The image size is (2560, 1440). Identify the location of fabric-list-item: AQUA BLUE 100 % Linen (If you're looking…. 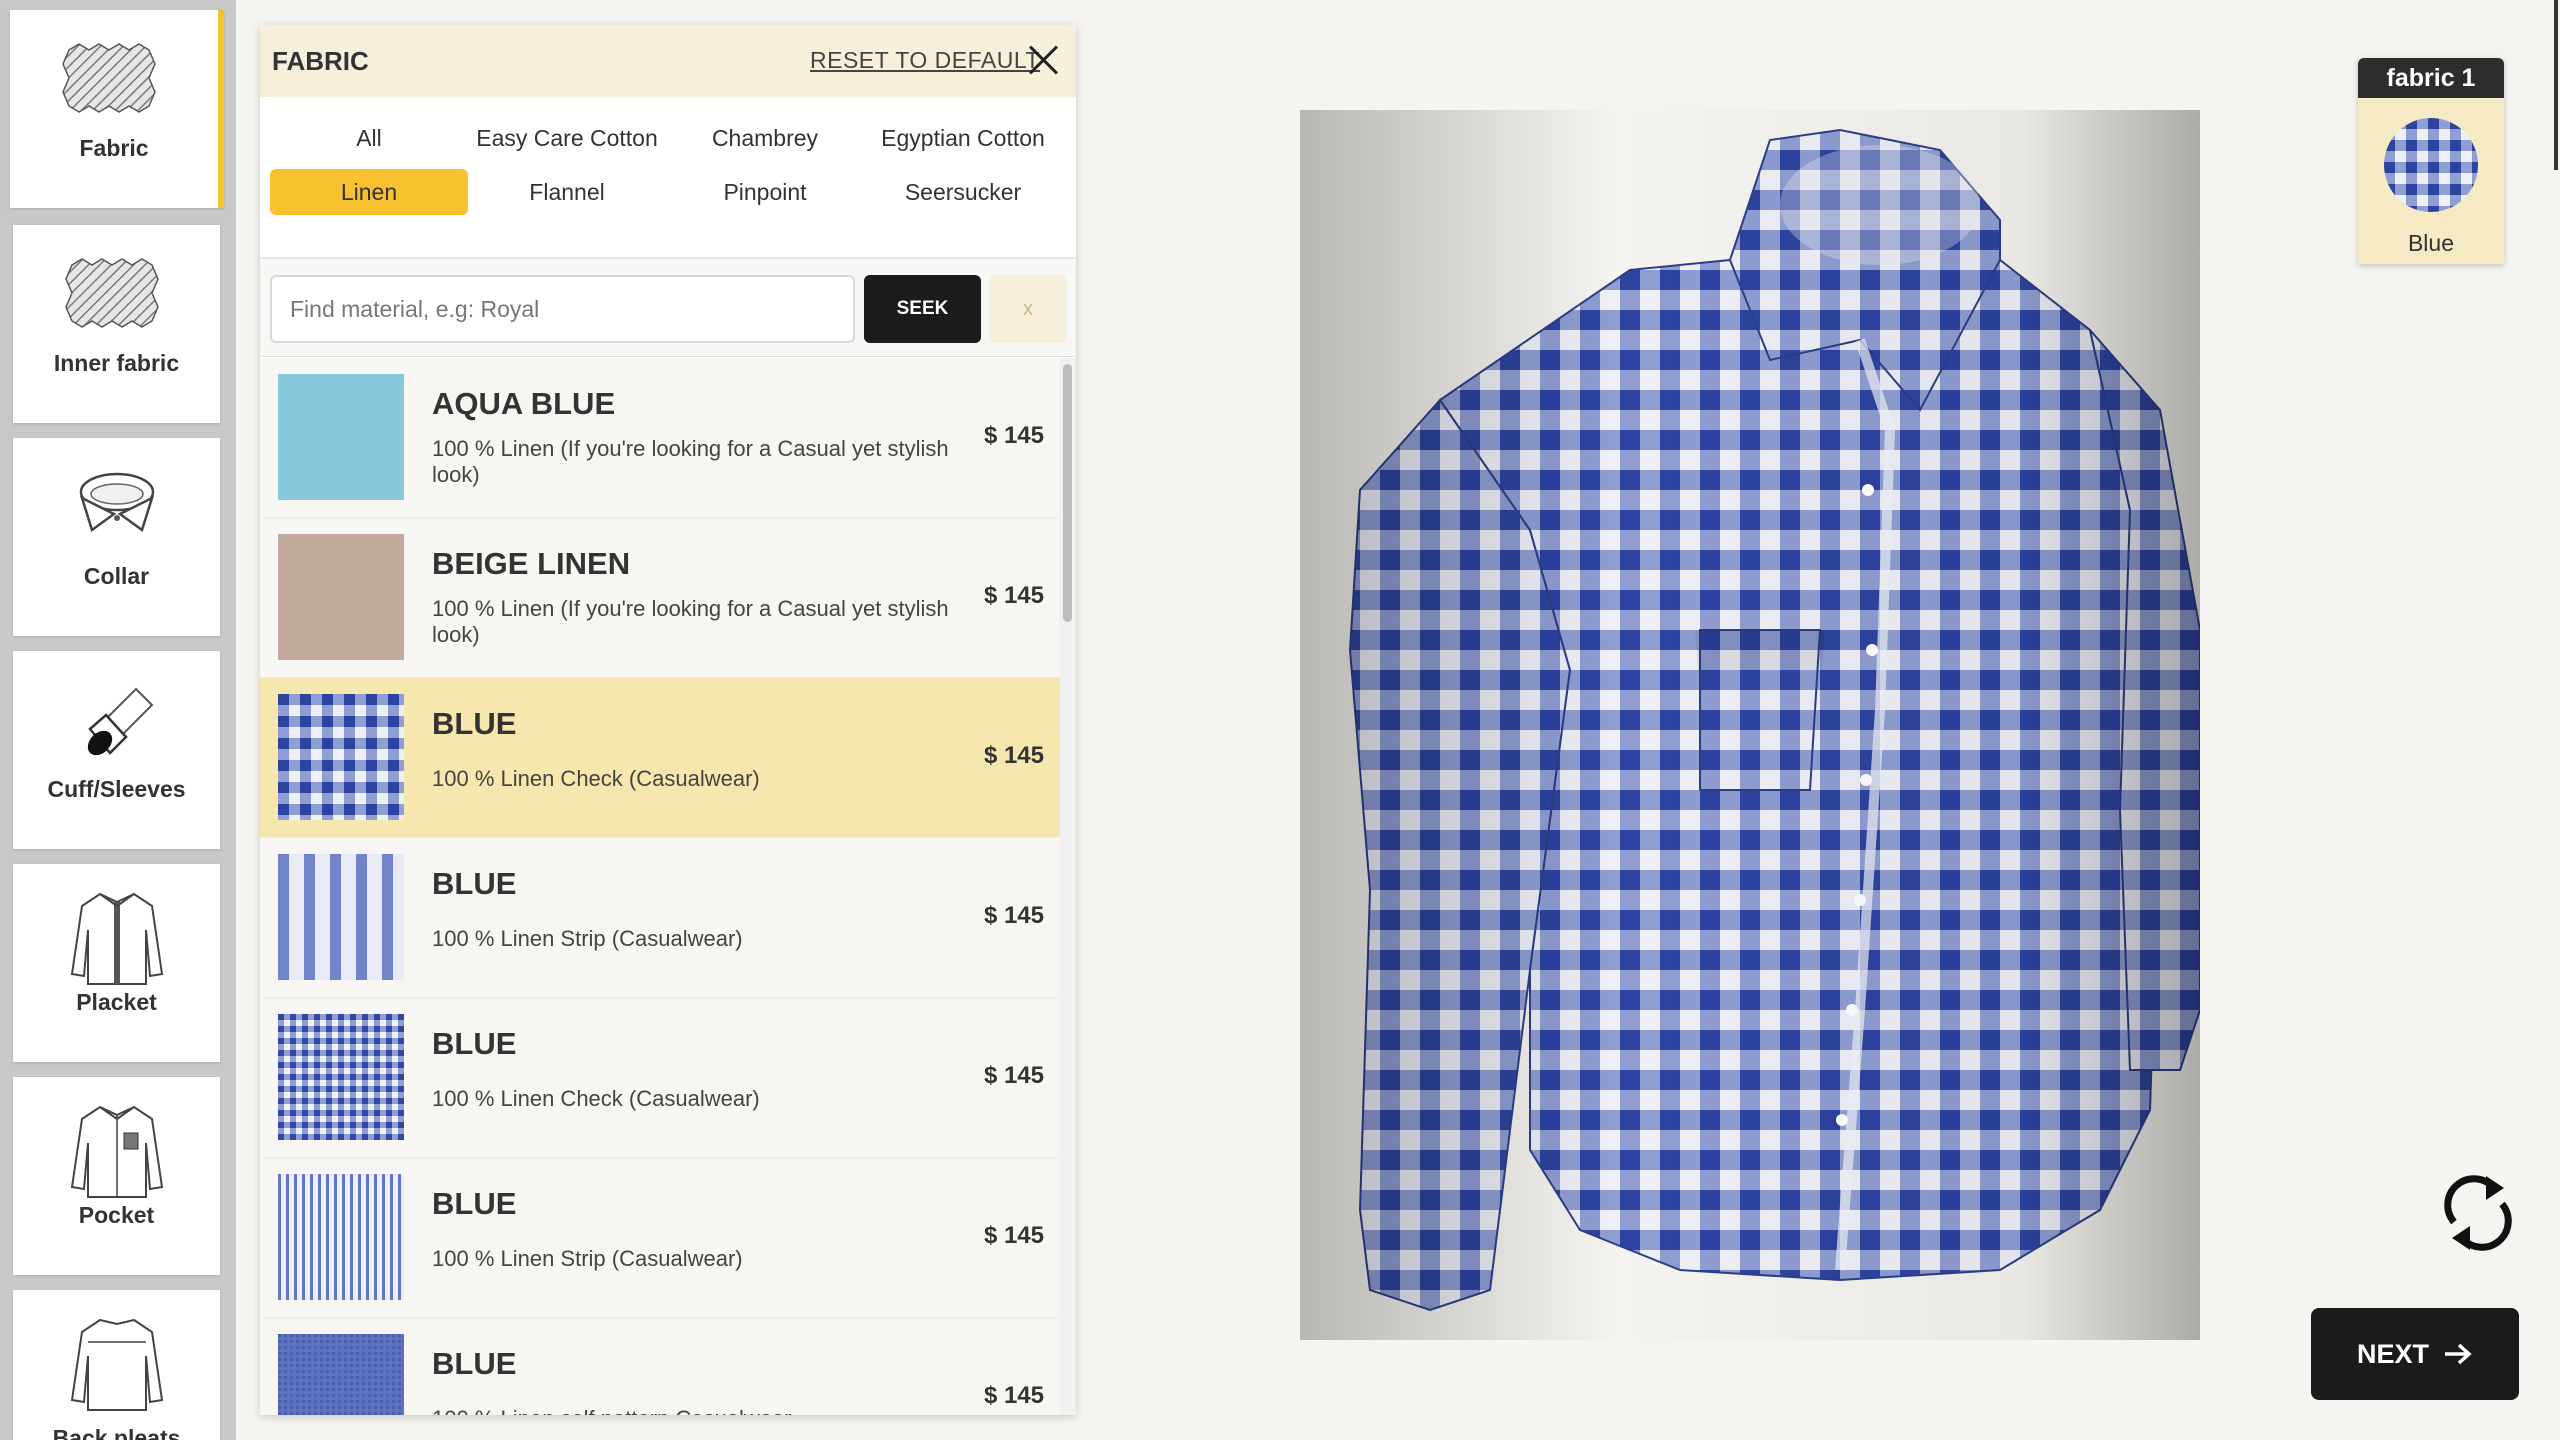
(660, 438).